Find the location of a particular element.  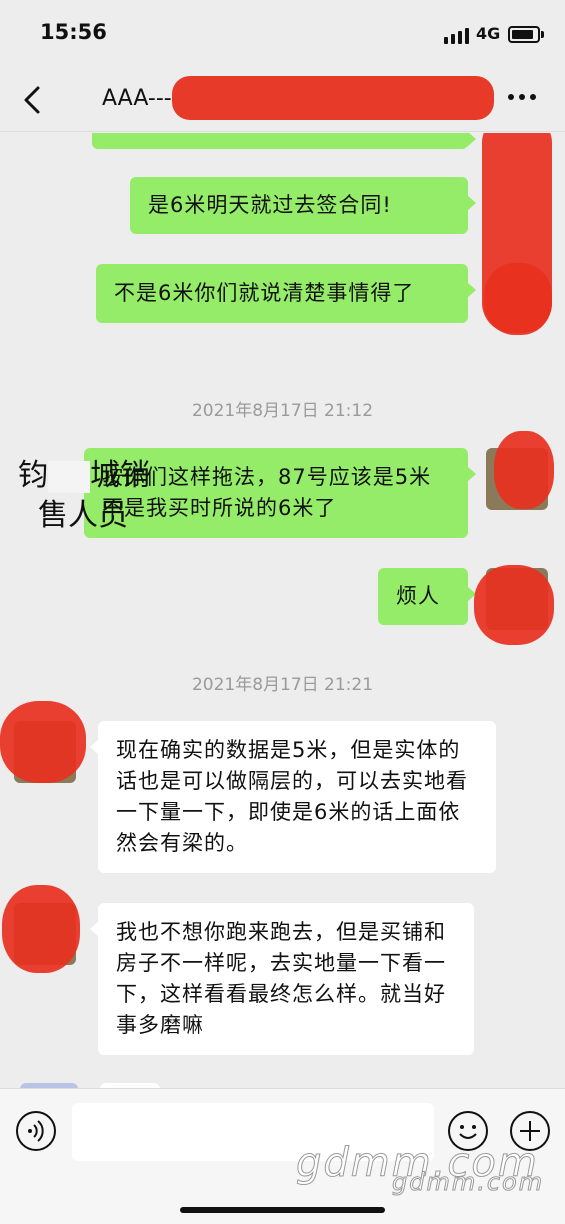

more-icon is located at coordinates (522, 97).